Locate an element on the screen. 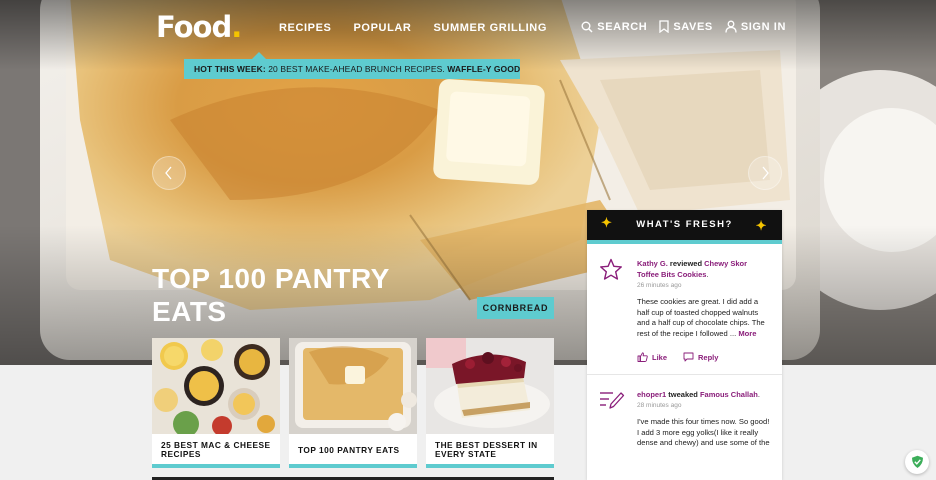  activity-verb: tweaked is located at coordinates (683, 394).